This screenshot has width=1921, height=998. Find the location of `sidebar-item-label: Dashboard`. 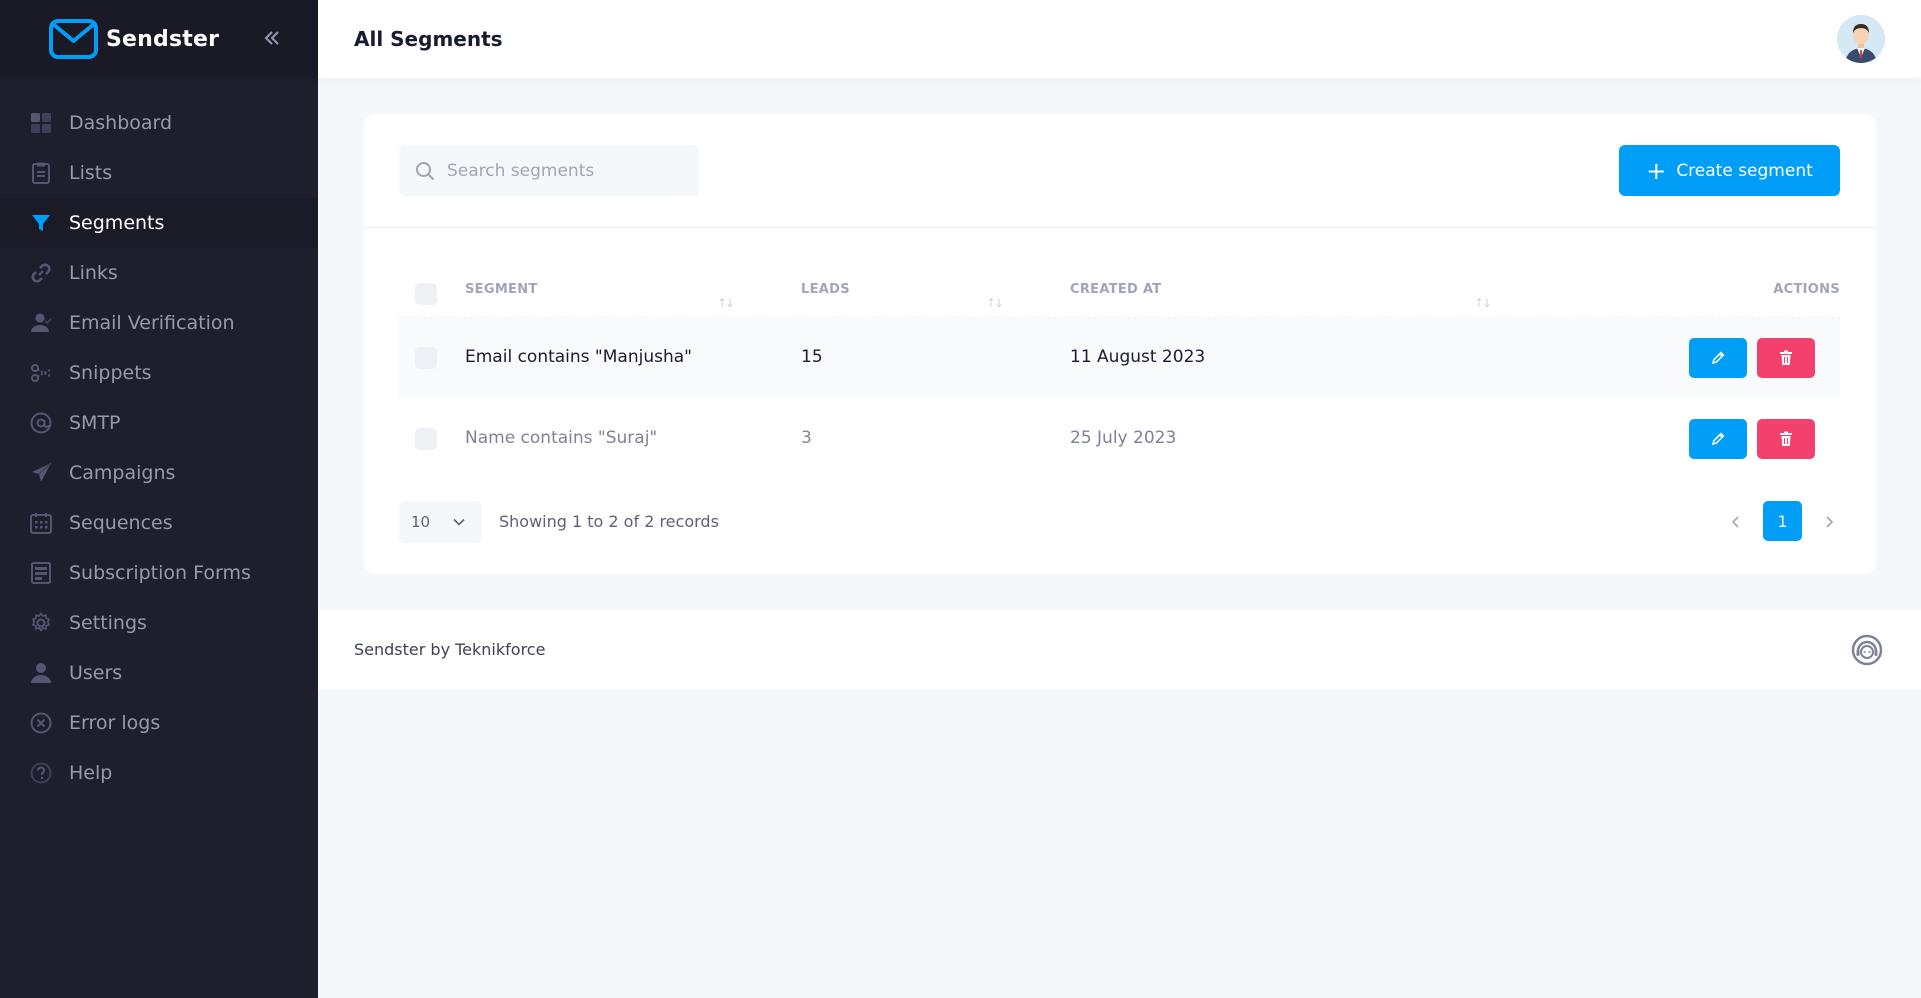

sidebar-item-label: Dashboard is located at coordinates (121, 123).